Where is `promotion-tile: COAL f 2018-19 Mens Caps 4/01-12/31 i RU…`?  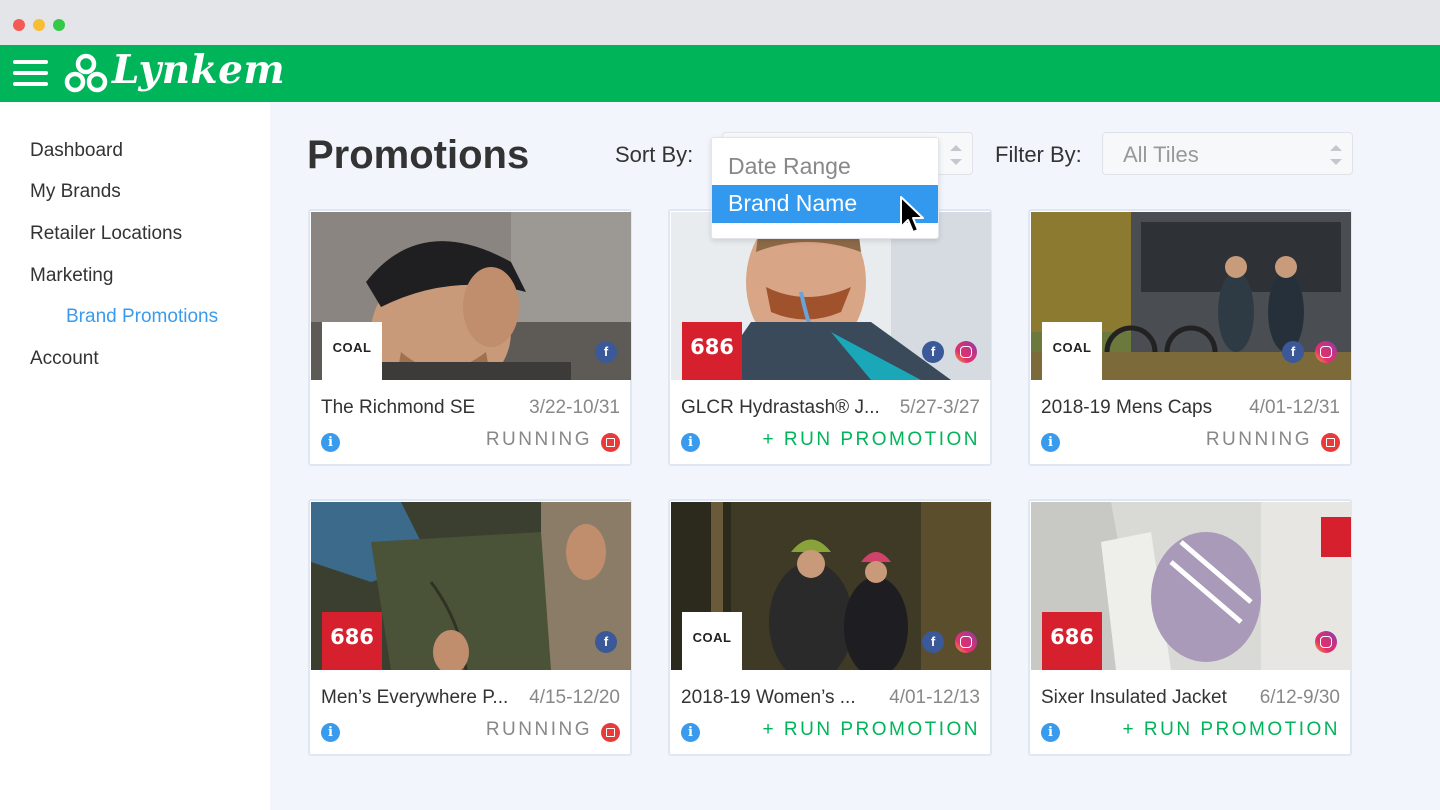
promotion-tile: COAL f 2018-19 Mens Caps 4/01-12/31 i RU… is located at coordinates (1190, 337).